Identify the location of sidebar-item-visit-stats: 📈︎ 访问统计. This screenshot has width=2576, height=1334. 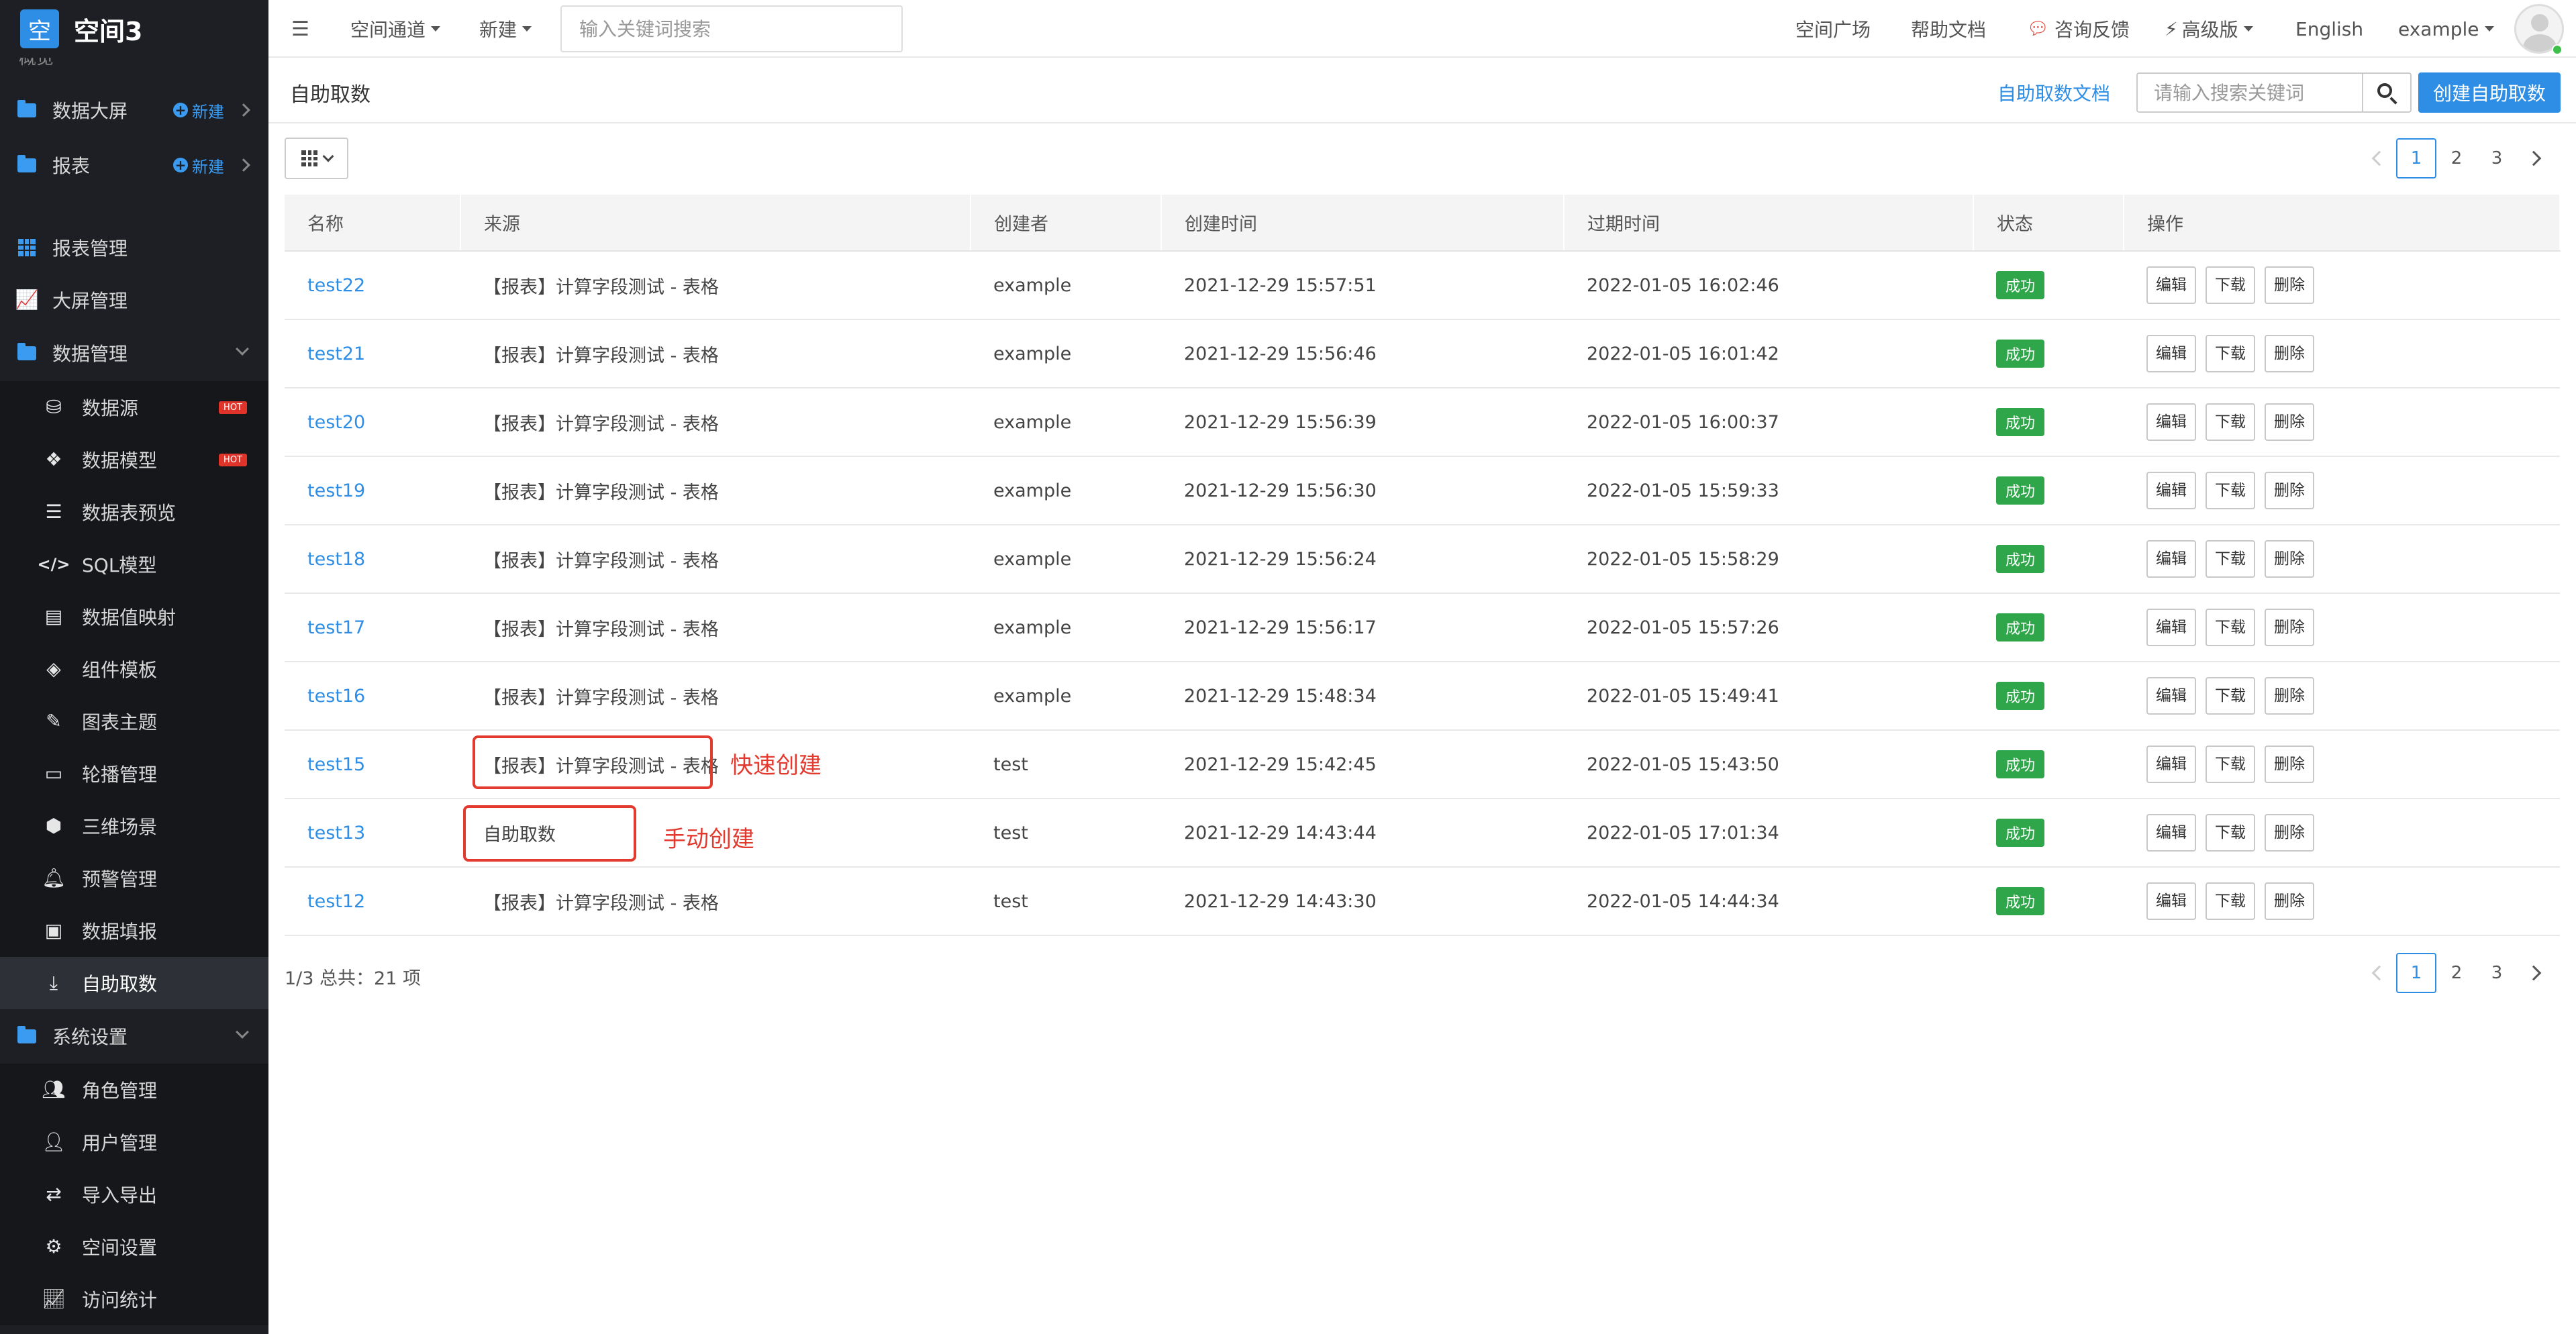
(134, 1299).